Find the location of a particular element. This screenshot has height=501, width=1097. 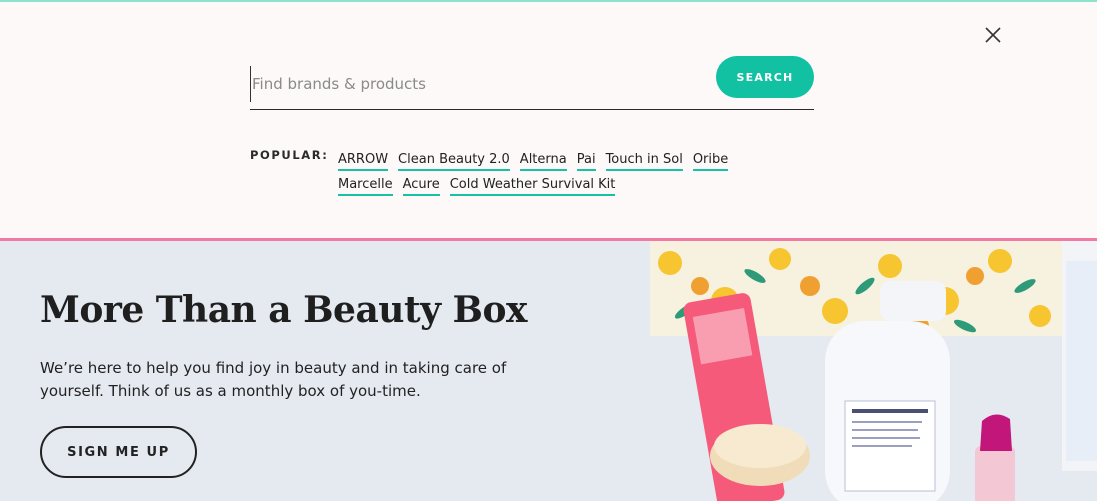

close-icon is located at coordinates (993, 35).